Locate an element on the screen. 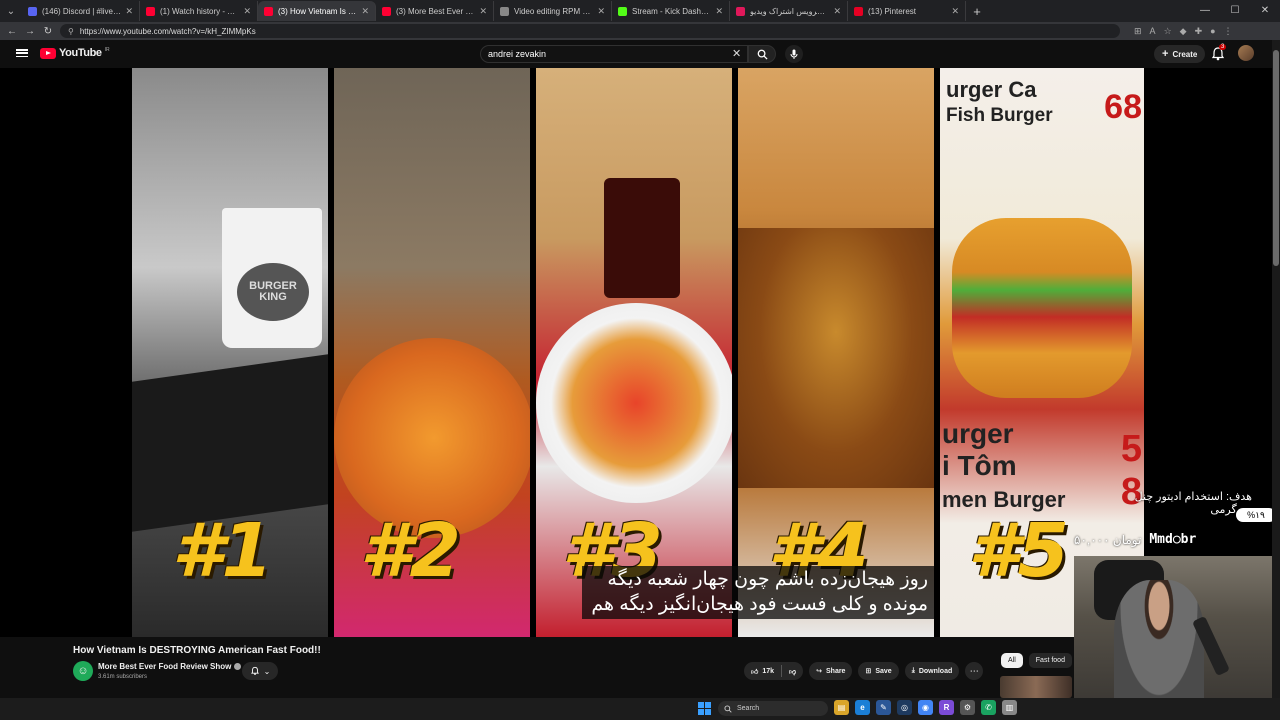 The height and width of the screenshot is (720, 1280). edge-browser-icon: e is located at coordinates (862, 707).